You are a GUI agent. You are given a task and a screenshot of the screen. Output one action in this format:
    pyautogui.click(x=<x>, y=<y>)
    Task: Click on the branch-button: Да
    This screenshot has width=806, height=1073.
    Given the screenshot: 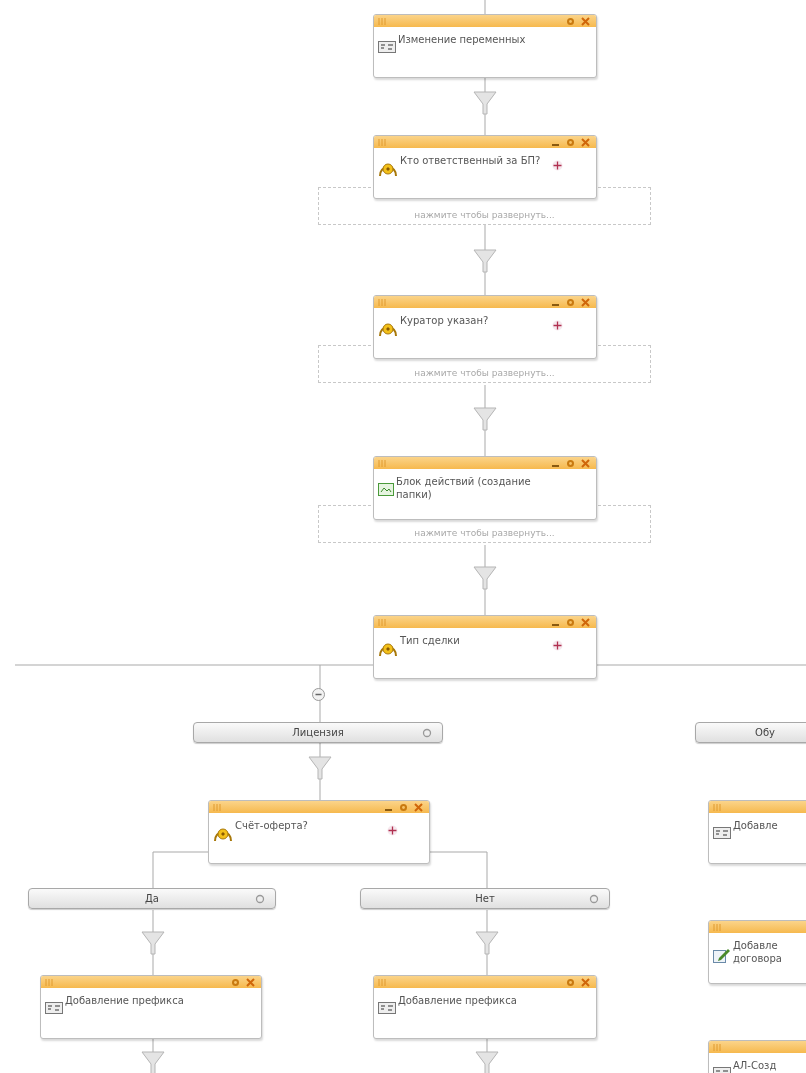 What is the action you would take?
    pyautogui.click(x=152, y=898)
    